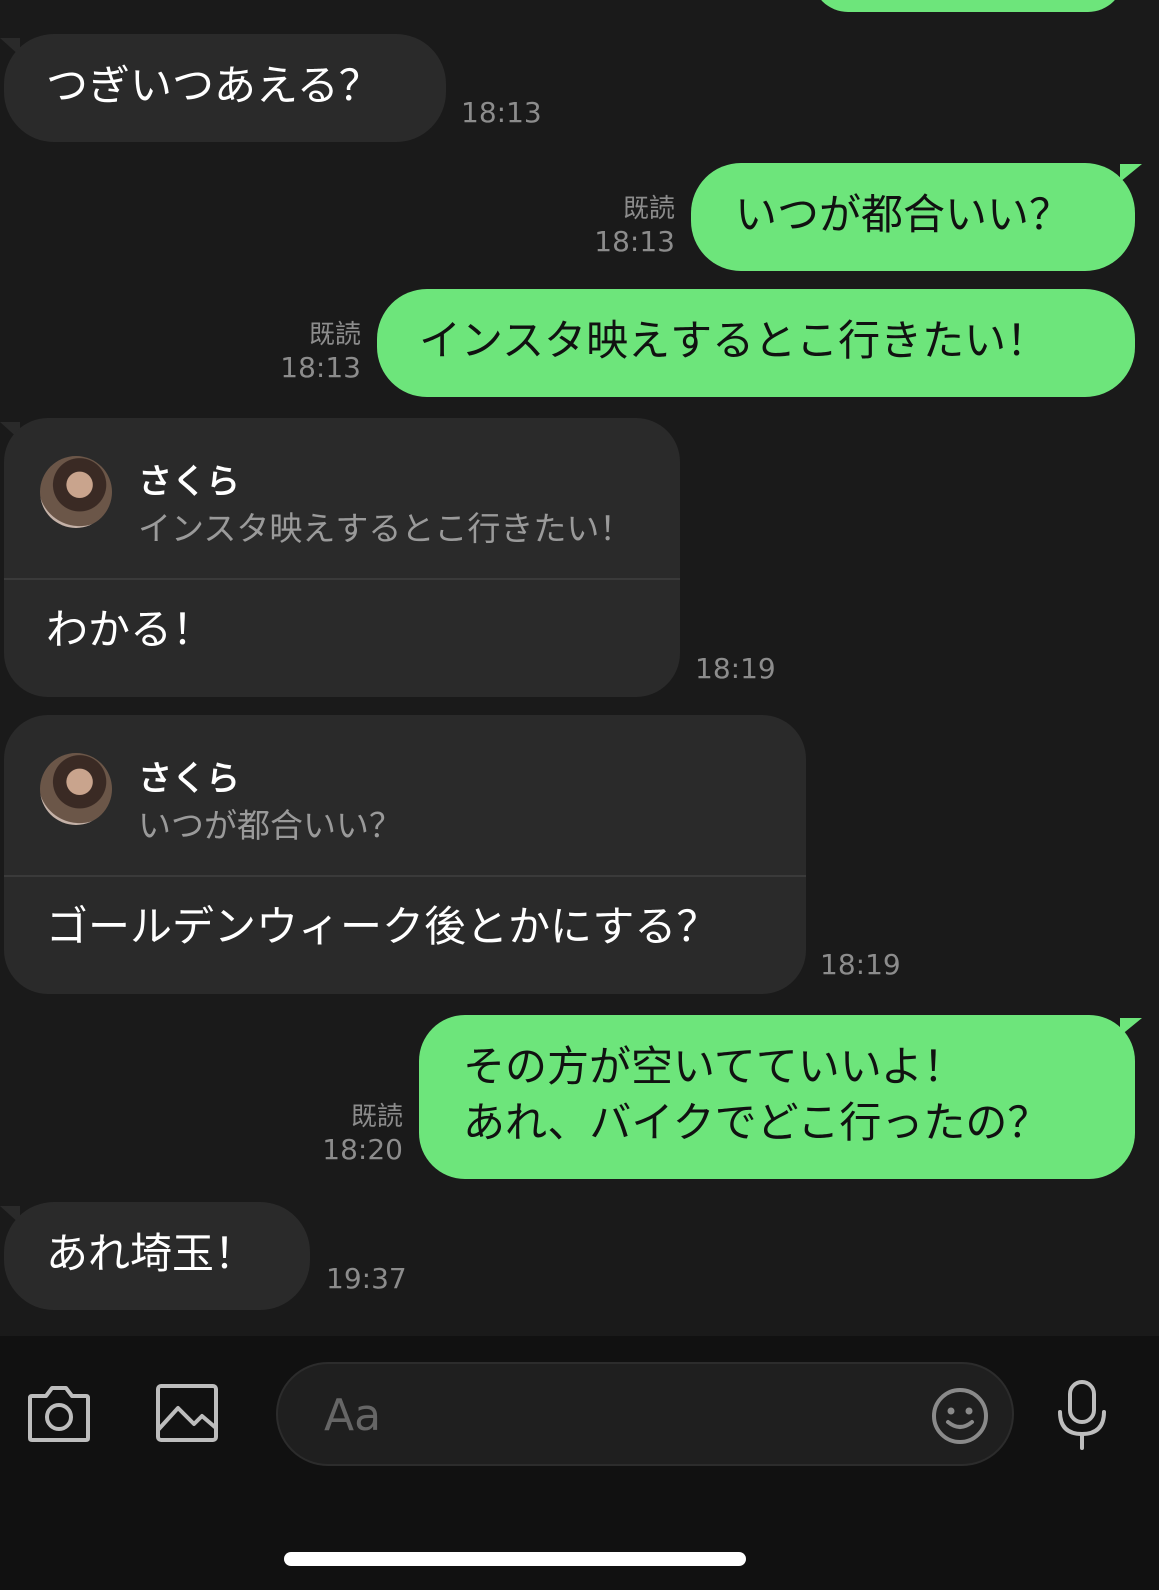 The height and width of the screenshot is (1590, 1159). I want to click on message-text-line-2: あれ、バイクでどこ行ったの？, so click(756, 1122).